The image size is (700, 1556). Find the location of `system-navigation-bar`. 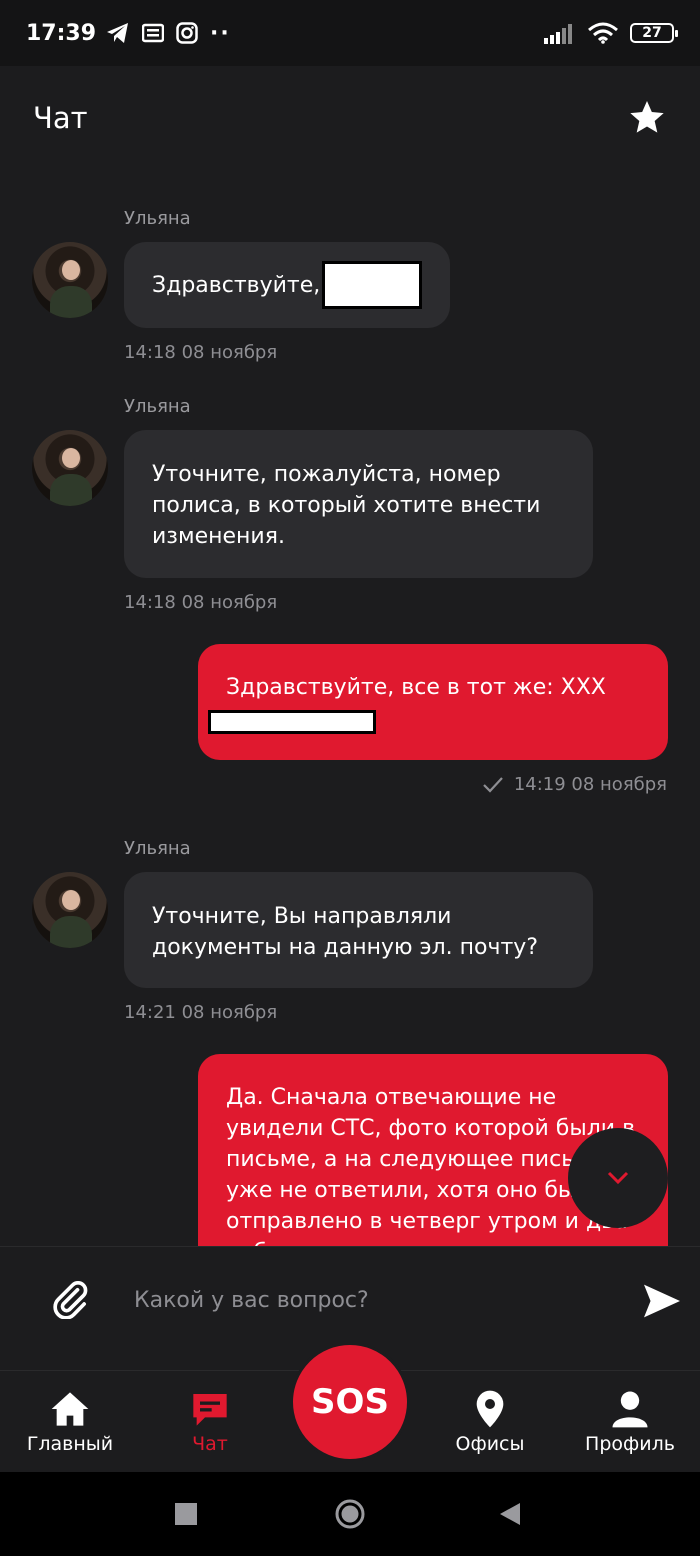

system-navigation-bar is located at coordinates (350, 1514).